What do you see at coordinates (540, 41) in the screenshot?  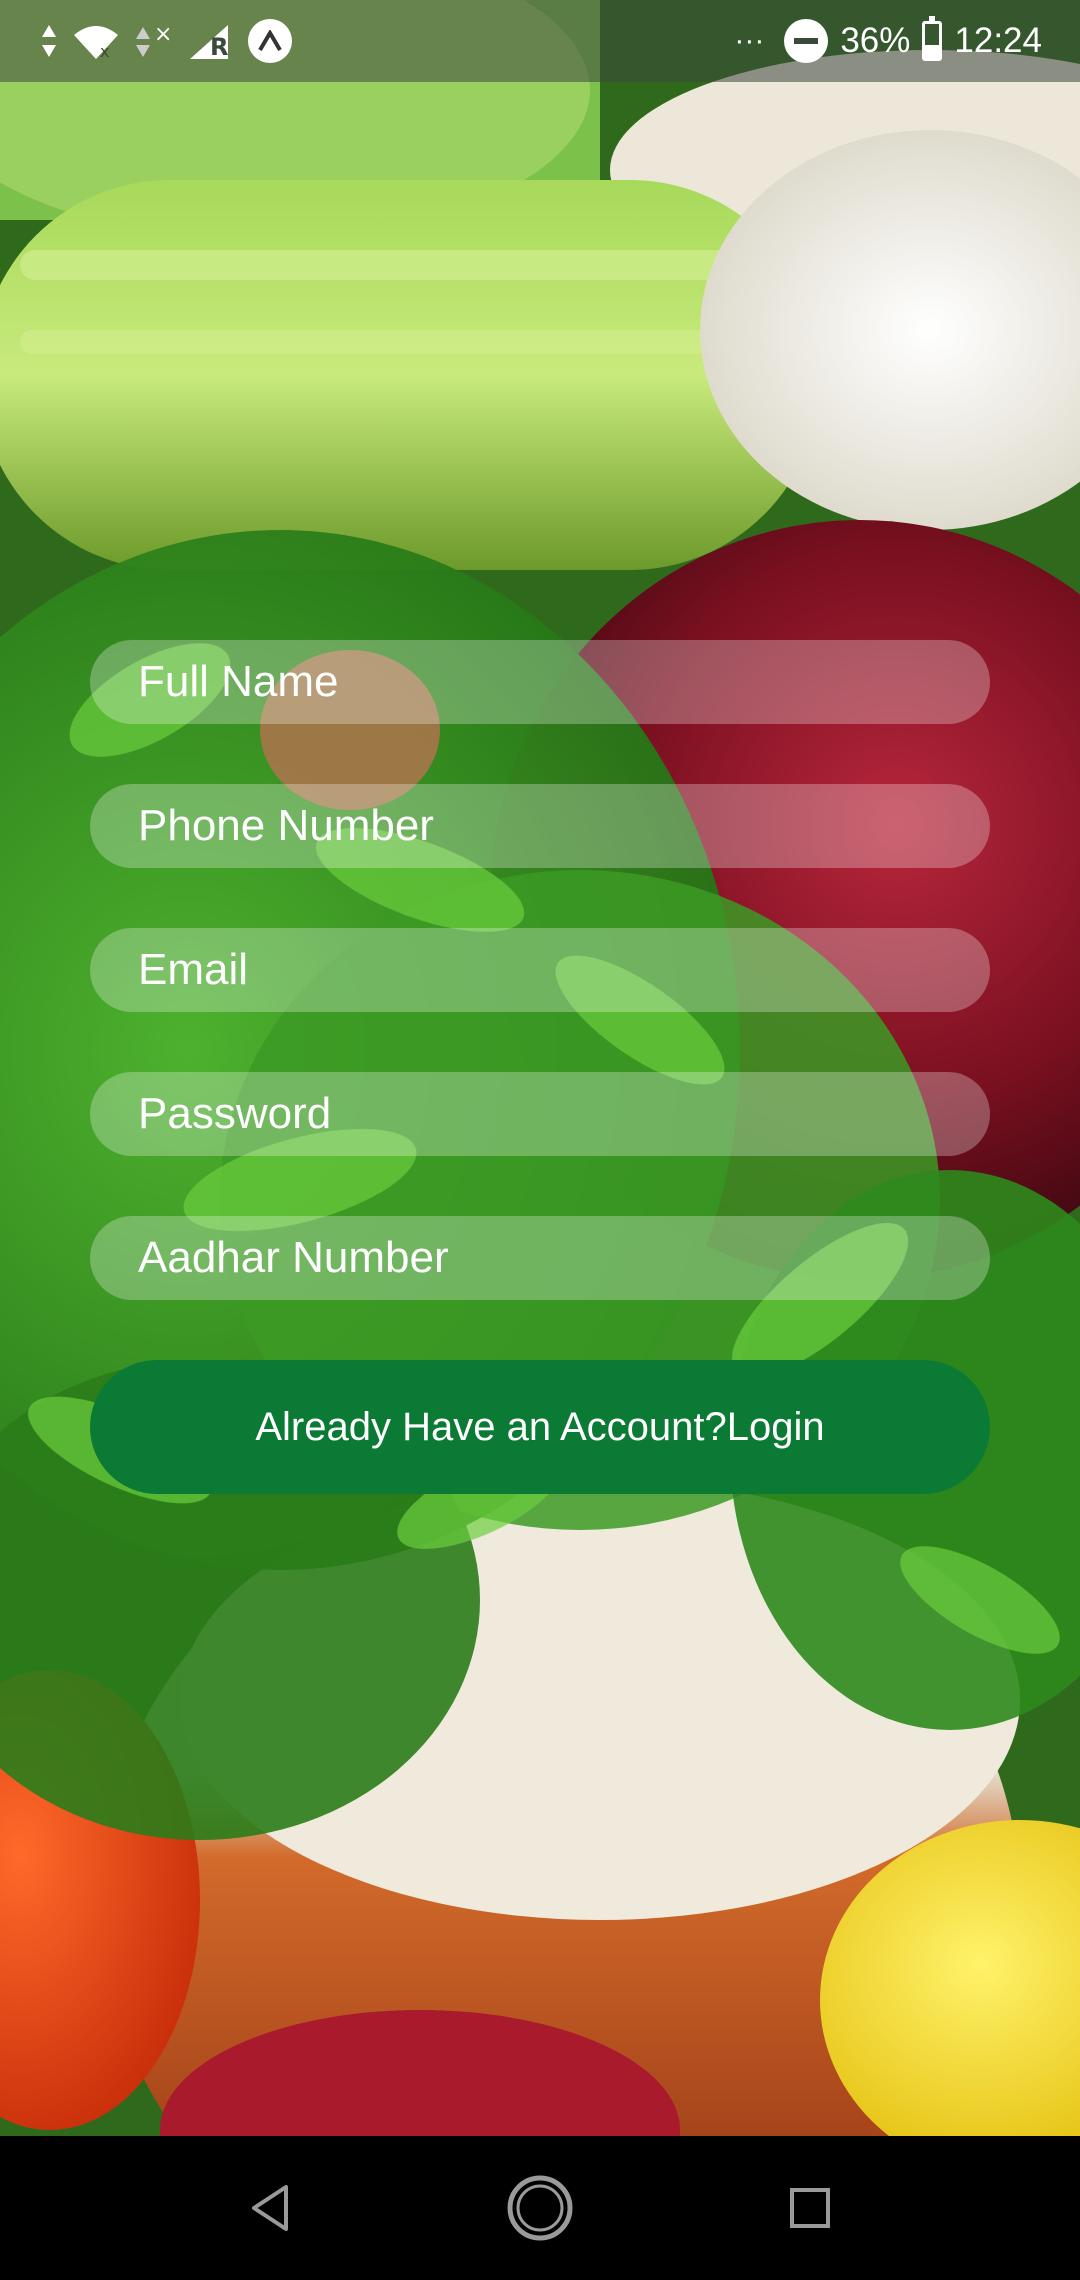 I see `status-bar: x × R ··· 36% 12:24` at bounding box center [540, 41].